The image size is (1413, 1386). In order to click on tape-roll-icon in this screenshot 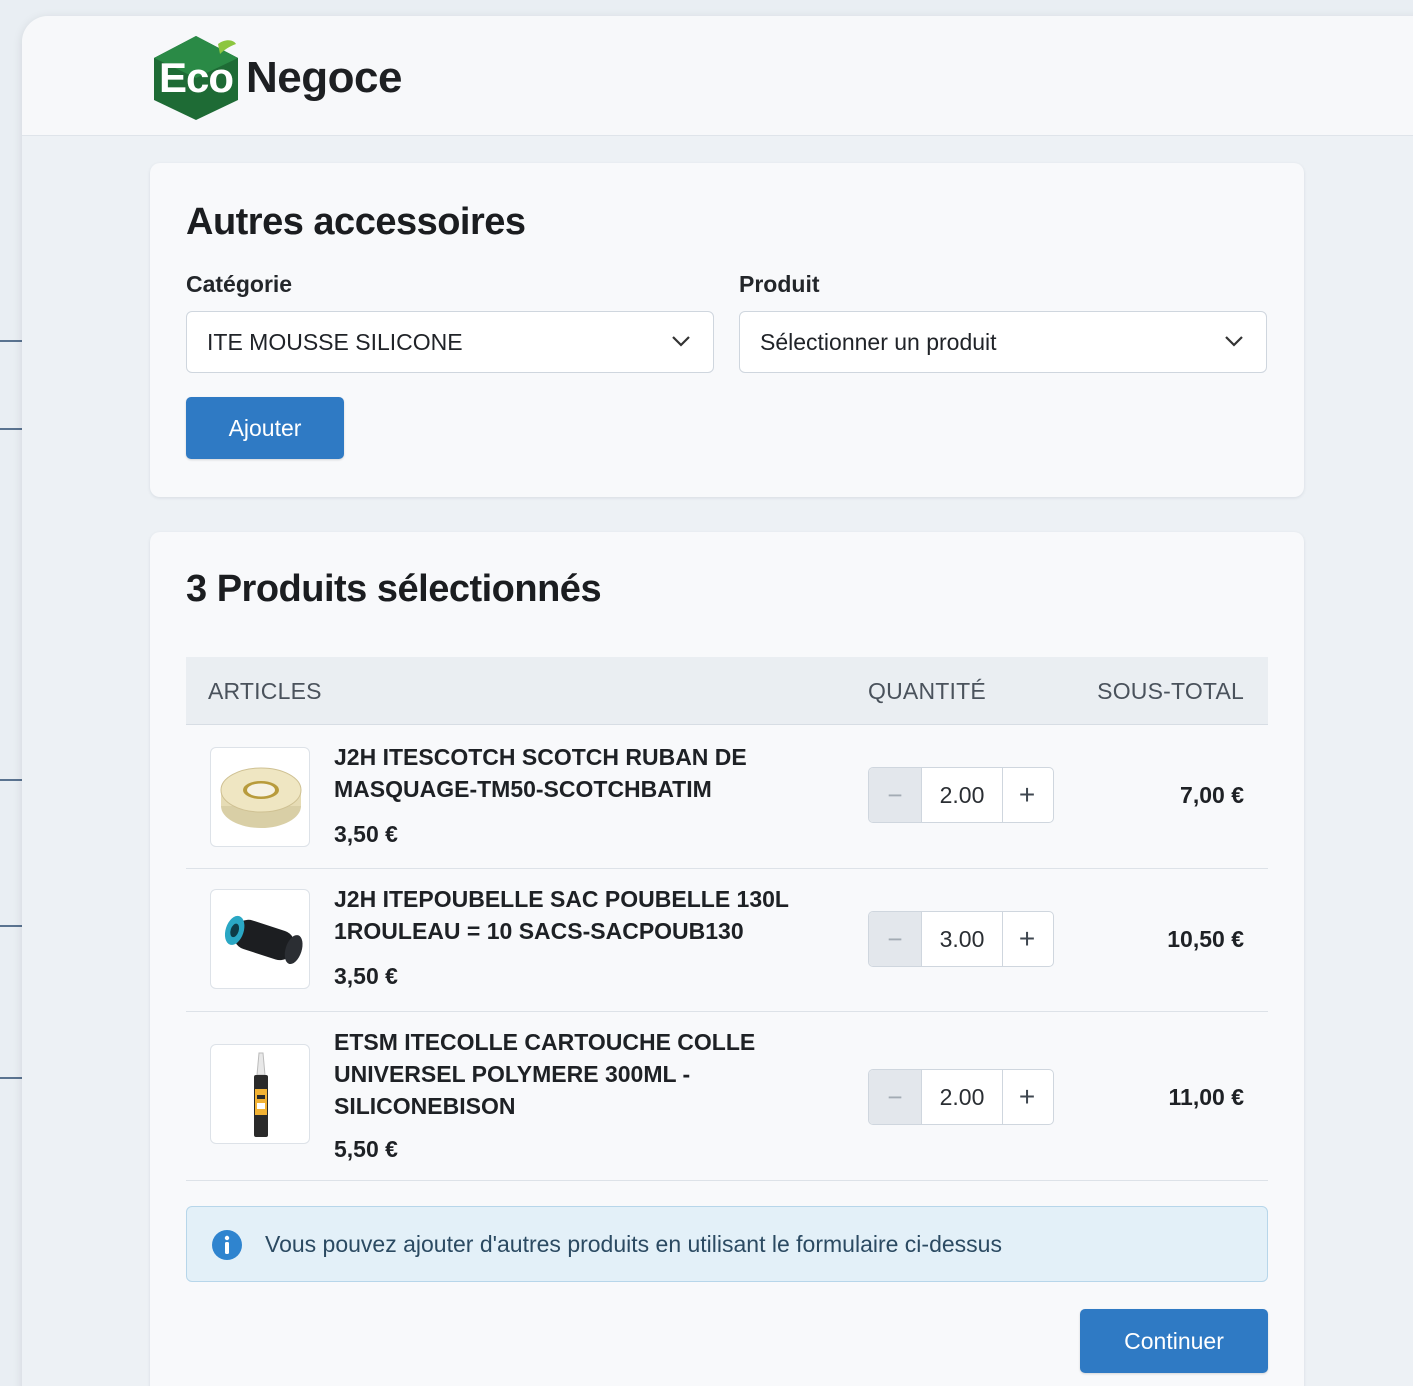, I will do `click(261, 797)`.